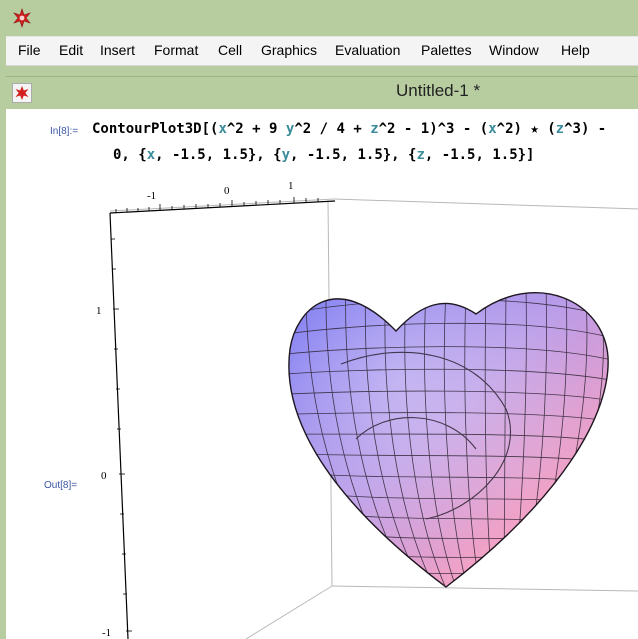 The height and width of the screenshot is (639, 638). I want to click on menu-cell: Cell, so click(230, 50).